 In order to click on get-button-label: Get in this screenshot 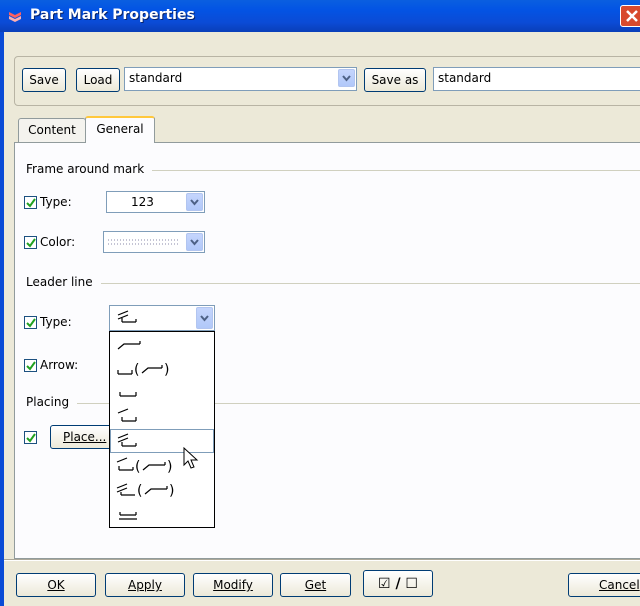, I will do `click(315, 585)`.